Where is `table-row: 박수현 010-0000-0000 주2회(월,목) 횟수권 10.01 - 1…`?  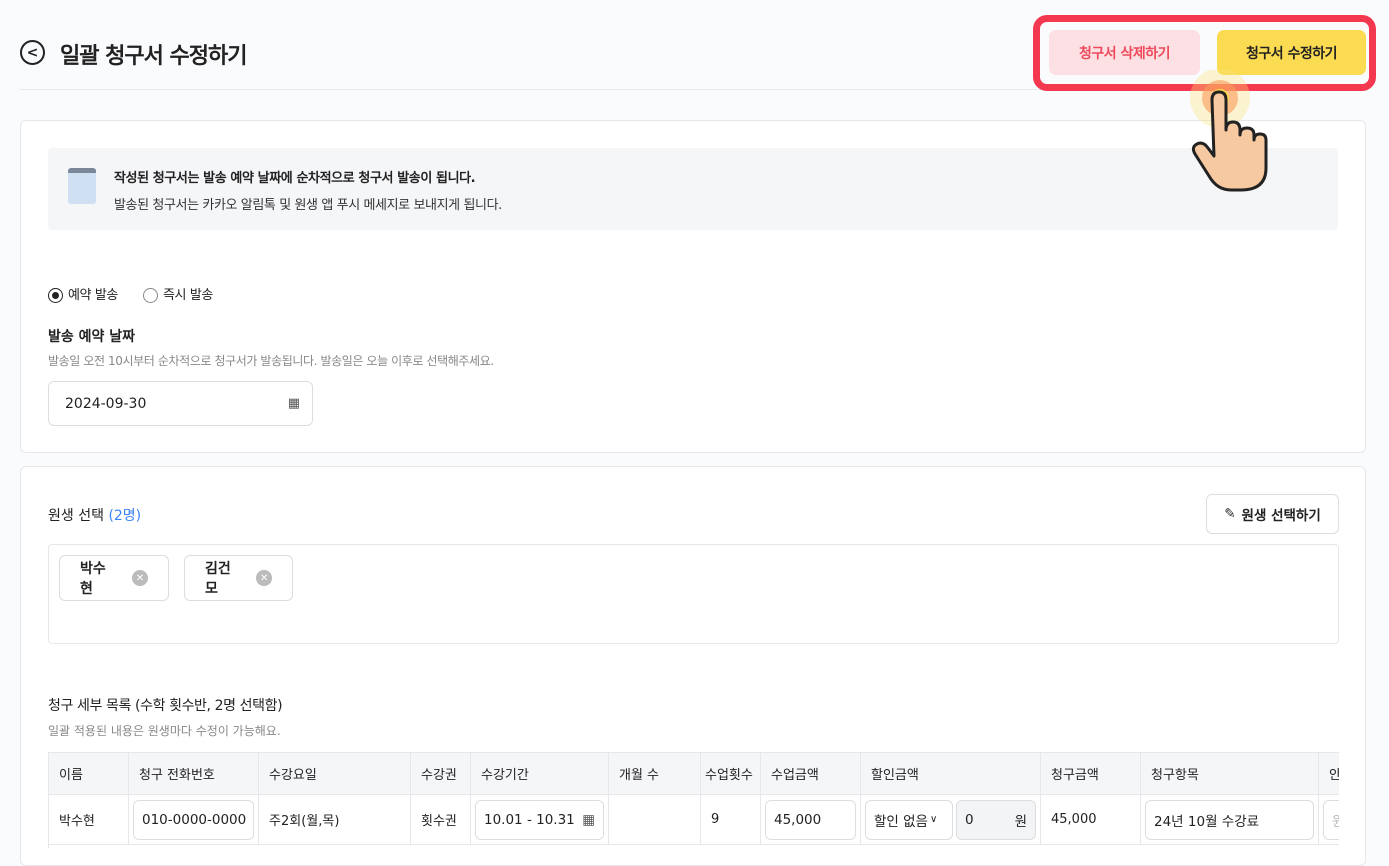
table-row: 박수현 010-0000-0000 주2회(월,목) 횟수권 10.01 - 1… is located at coordinates (693, 819).